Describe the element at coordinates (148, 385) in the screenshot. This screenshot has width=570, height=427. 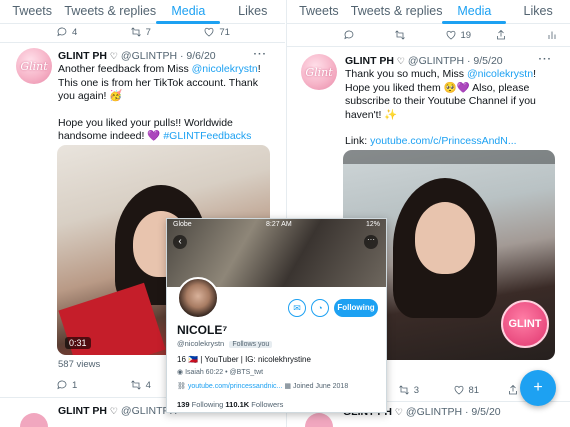
I see `retweet-count: 4` at that location.